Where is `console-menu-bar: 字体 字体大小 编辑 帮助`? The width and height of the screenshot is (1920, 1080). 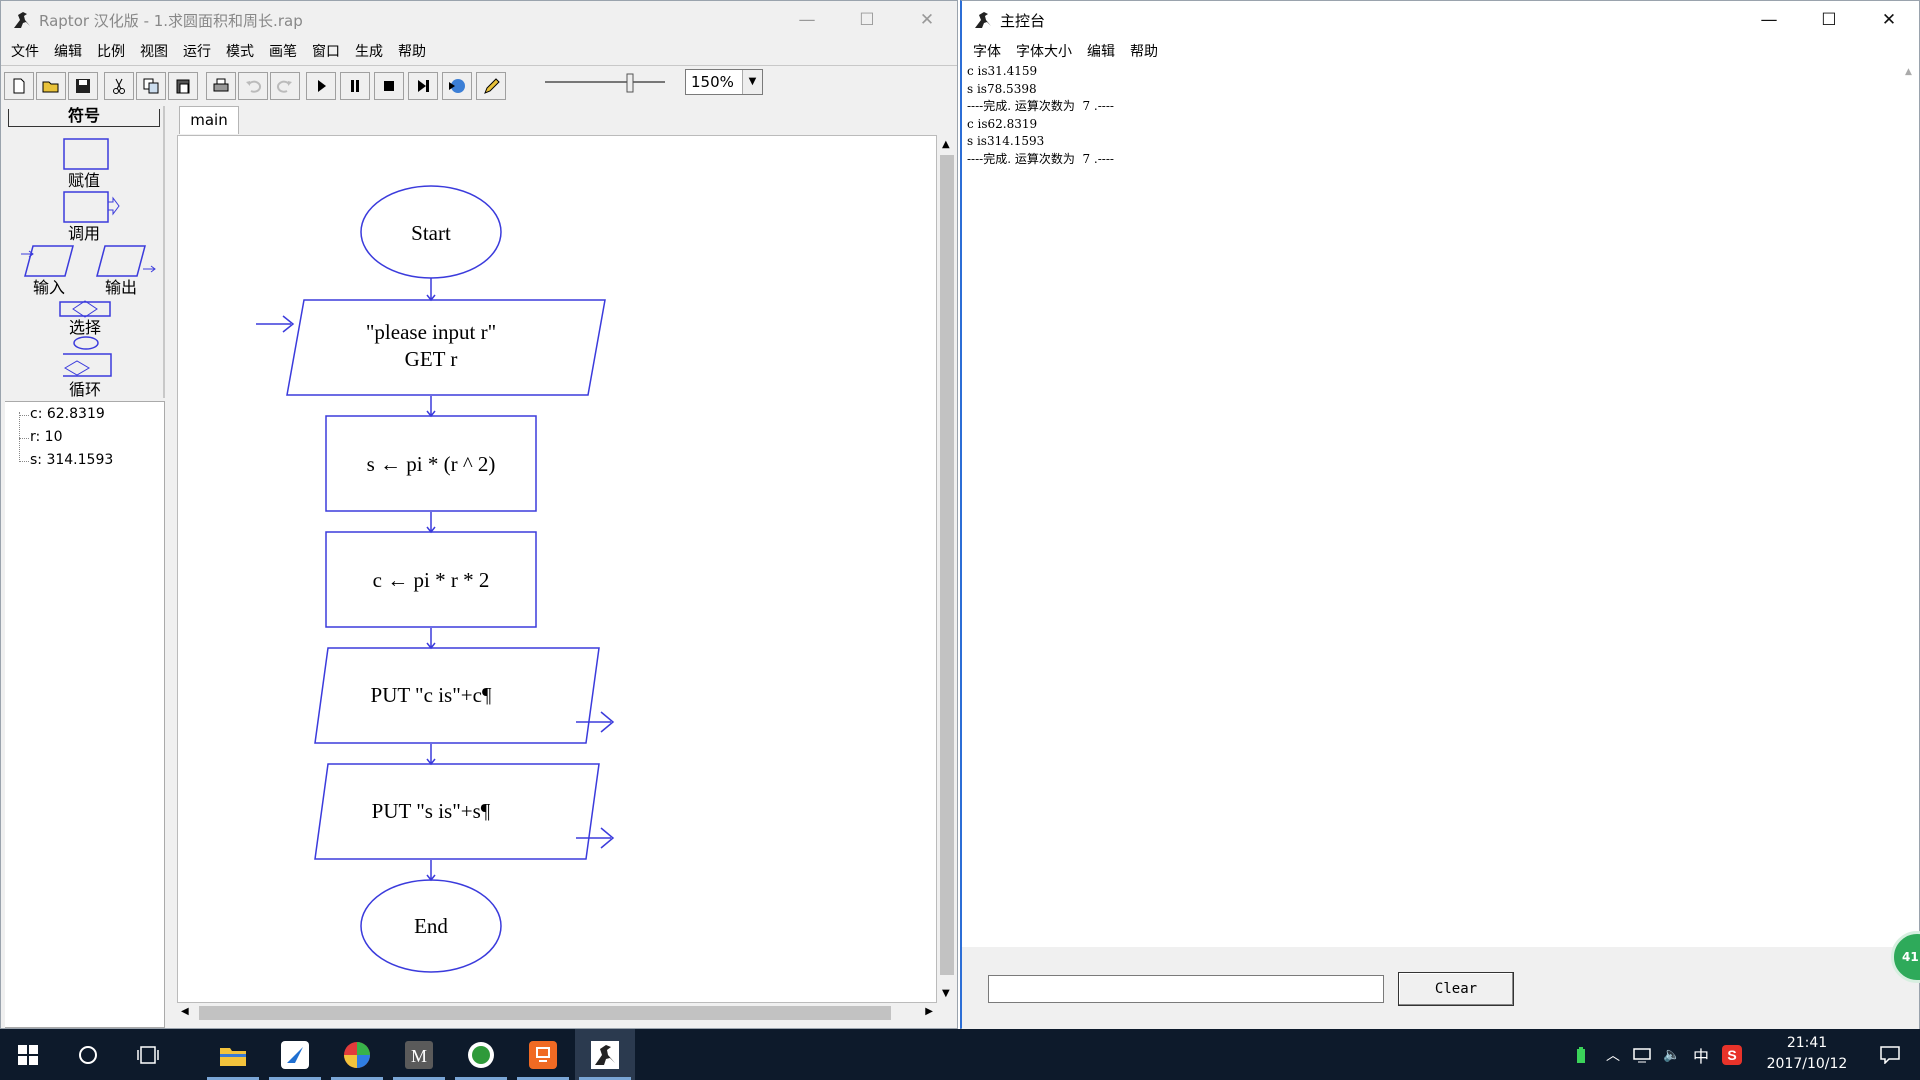
console-menu-bar: 字体 字体大小 编辑 帮助 is located at coordinates (1440, 51).